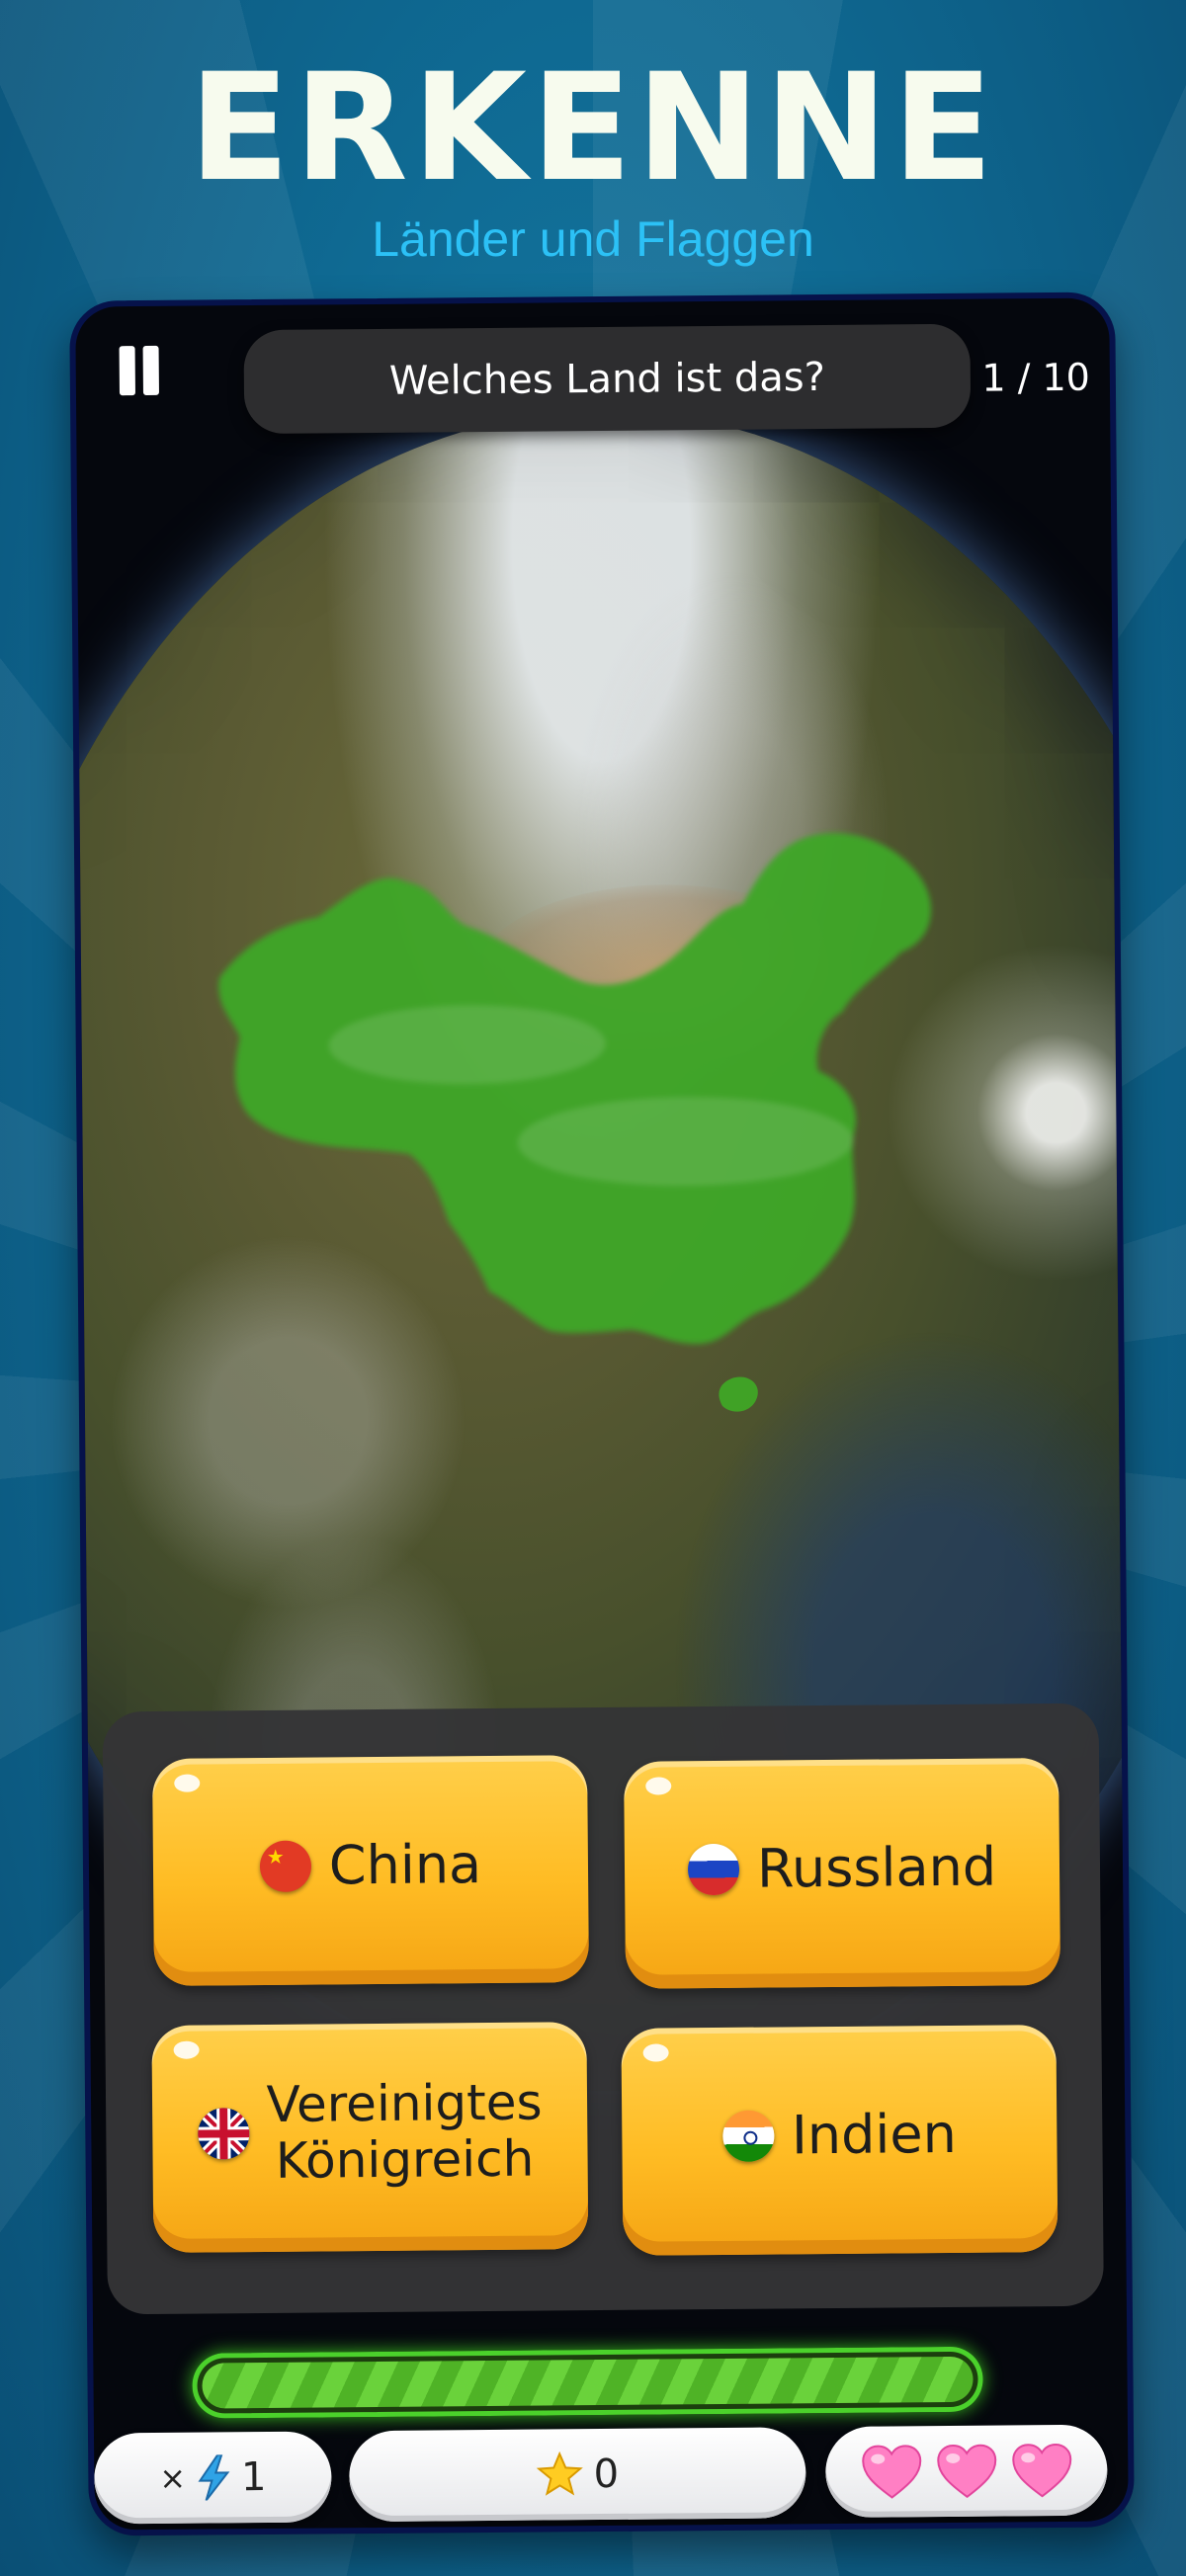 The width and height of the screenshot is (1186, 2576). I want to click on question-banner: Welches Land ist das?, so click(607, 379).